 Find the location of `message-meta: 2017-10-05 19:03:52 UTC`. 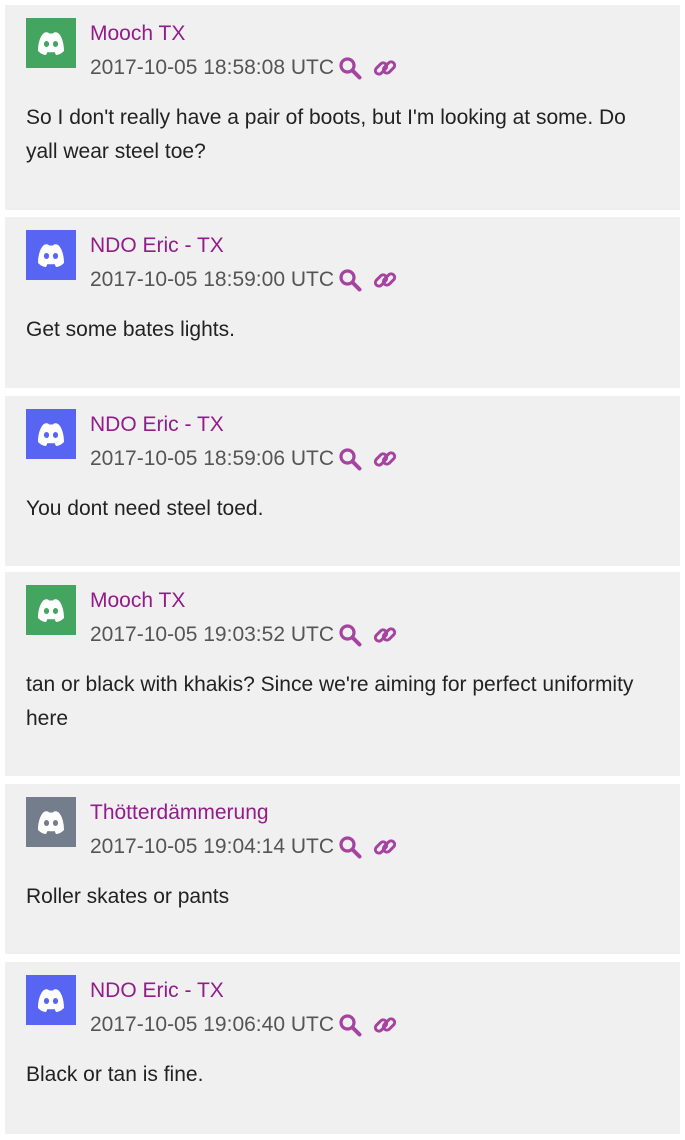

message-meta: 2017-10-05 19:03:52 UTC is located at coordinates (244, 635).